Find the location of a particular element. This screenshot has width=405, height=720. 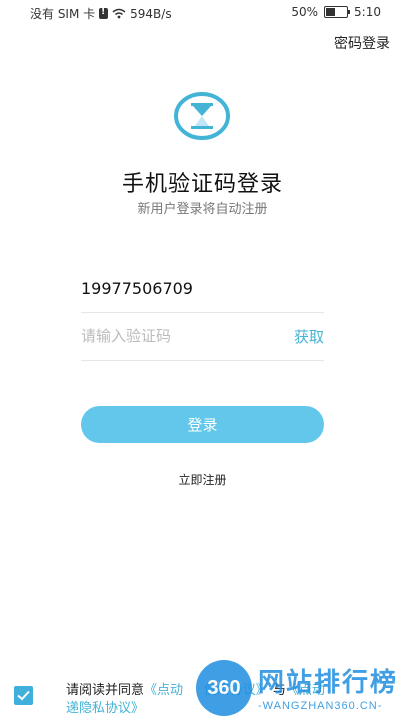

status-bar: 没有 SIM 卡 594B/s 50% 5:10 is located at coordinates (202, 12).